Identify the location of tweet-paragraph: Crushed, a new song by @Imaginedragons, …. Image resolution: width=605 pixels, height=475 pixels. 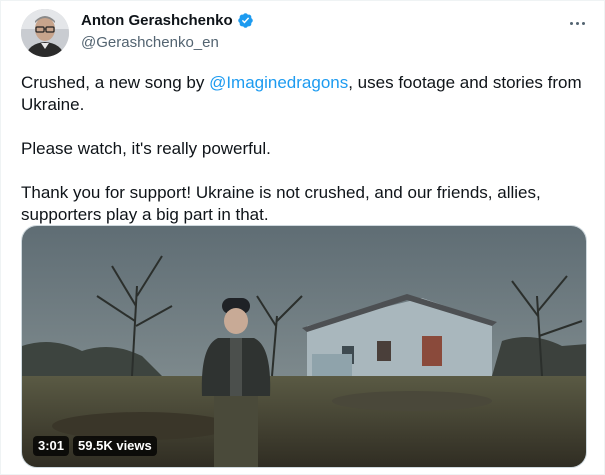
(301, 93).